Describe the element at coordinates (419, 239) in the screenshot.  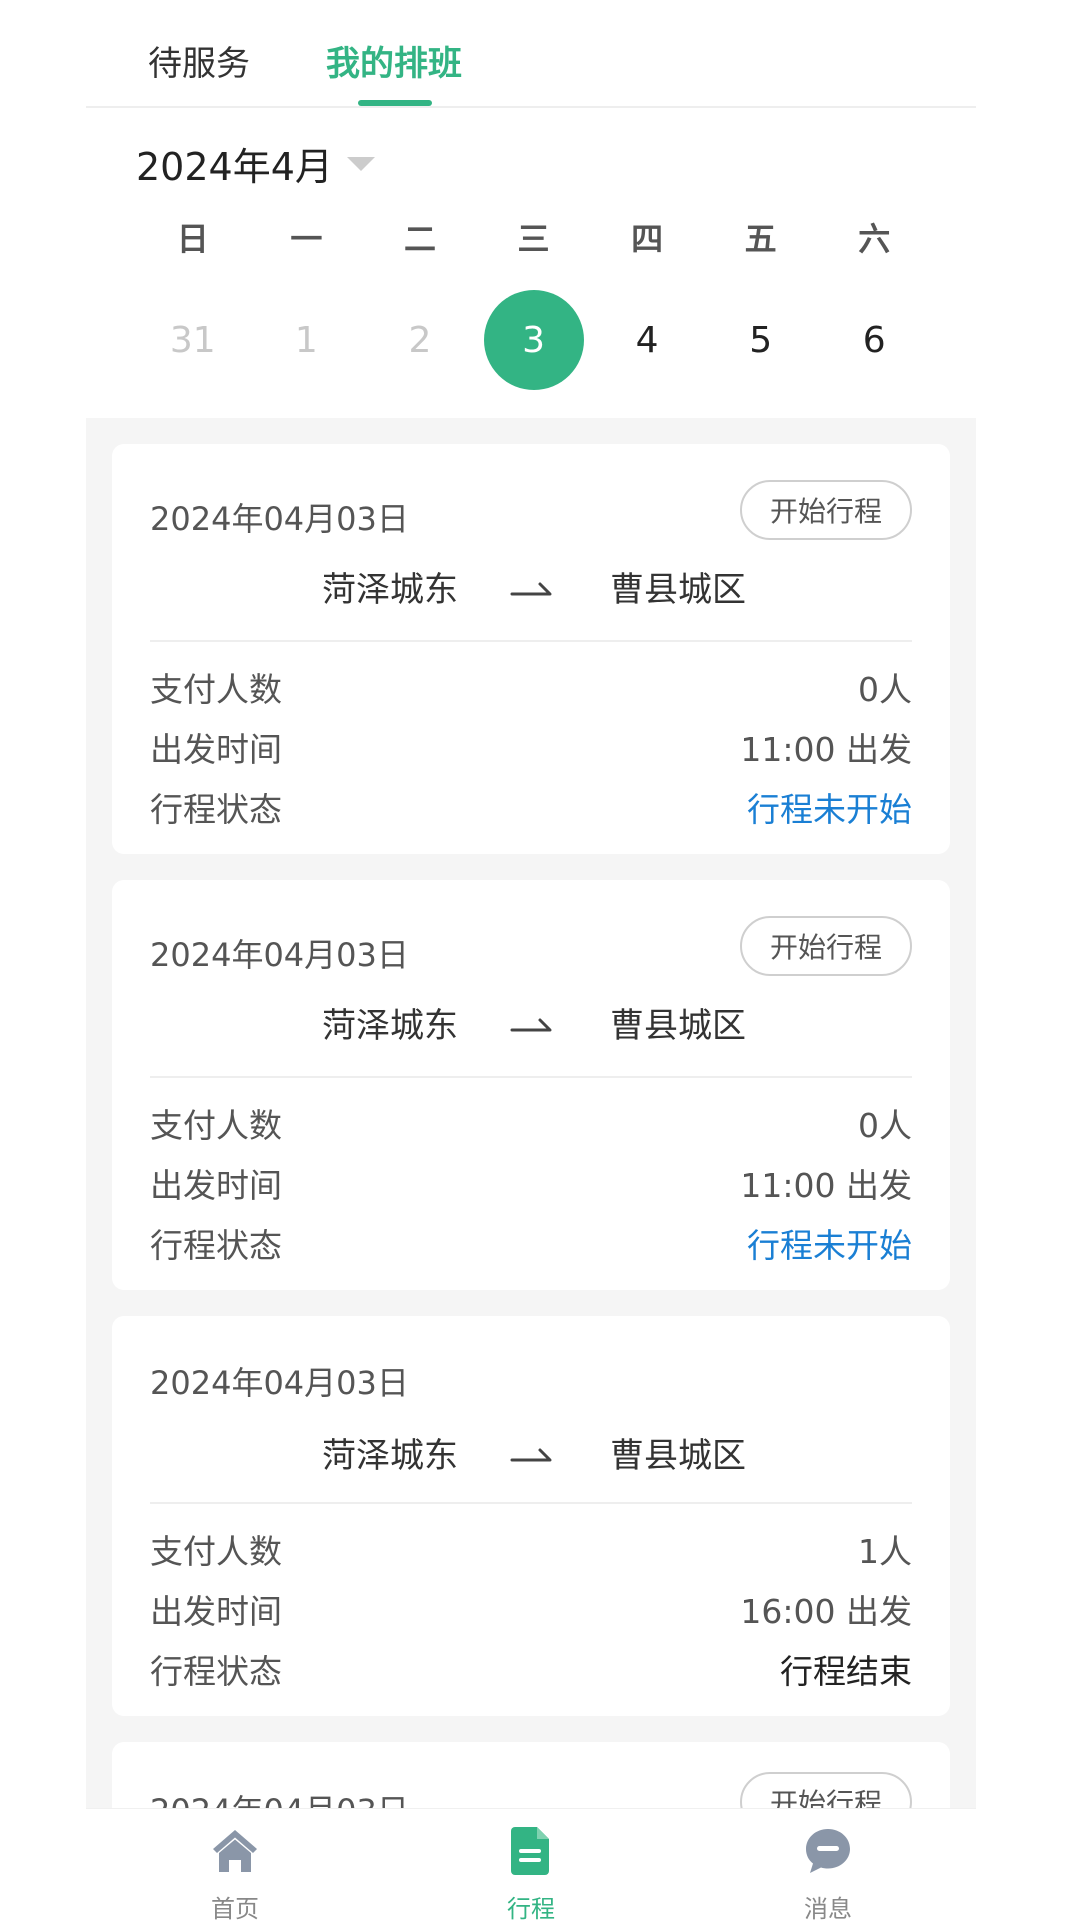
I see `weekday-label: 二` at that location.